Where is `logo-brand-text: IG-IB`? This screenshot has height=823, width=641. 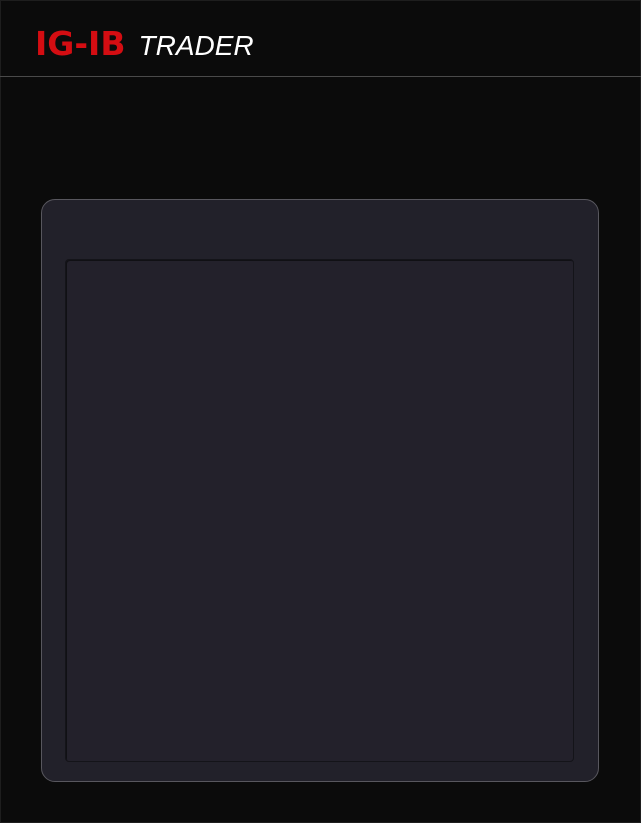
logo-brand-text: IG-IB is located at coordinates (80, 43).